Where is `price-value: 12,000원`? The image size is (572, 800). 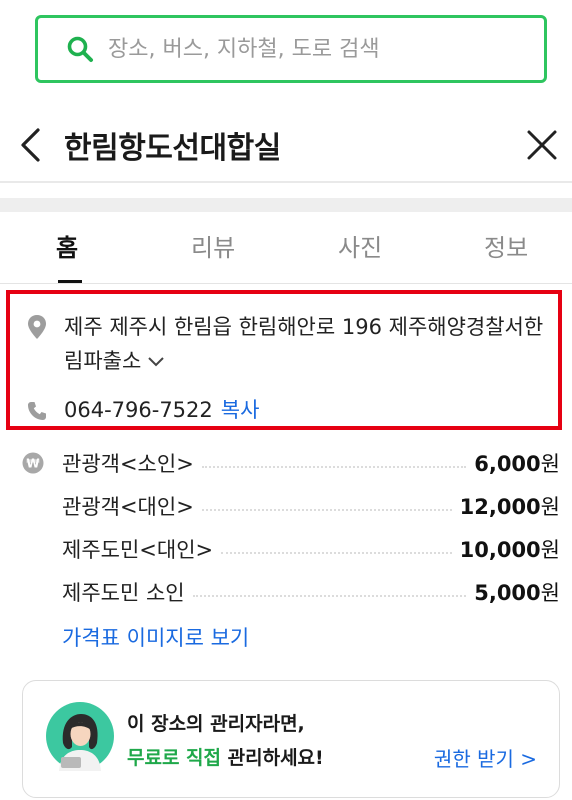 price-value: 12,000원 is located at coordinates (510, 506).